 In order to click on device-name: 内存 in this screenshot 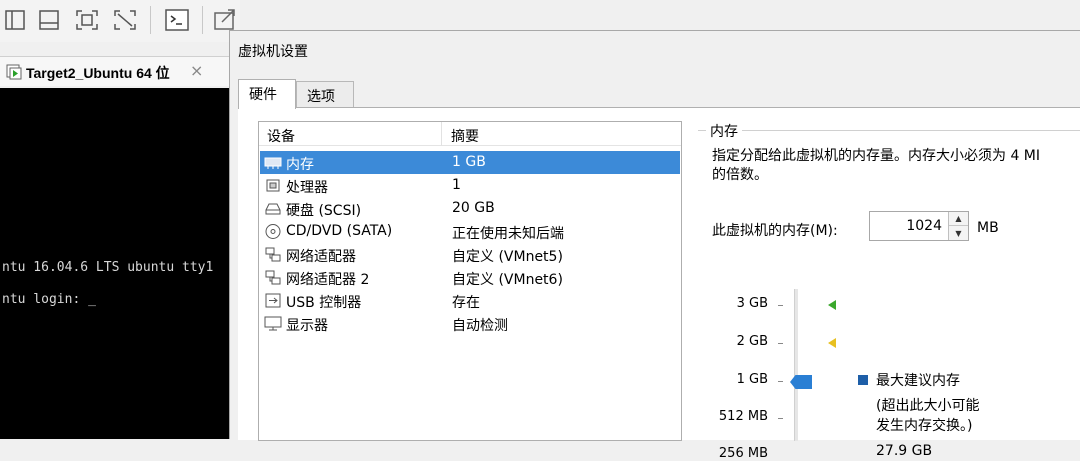, I will do `click(300, 165)`.